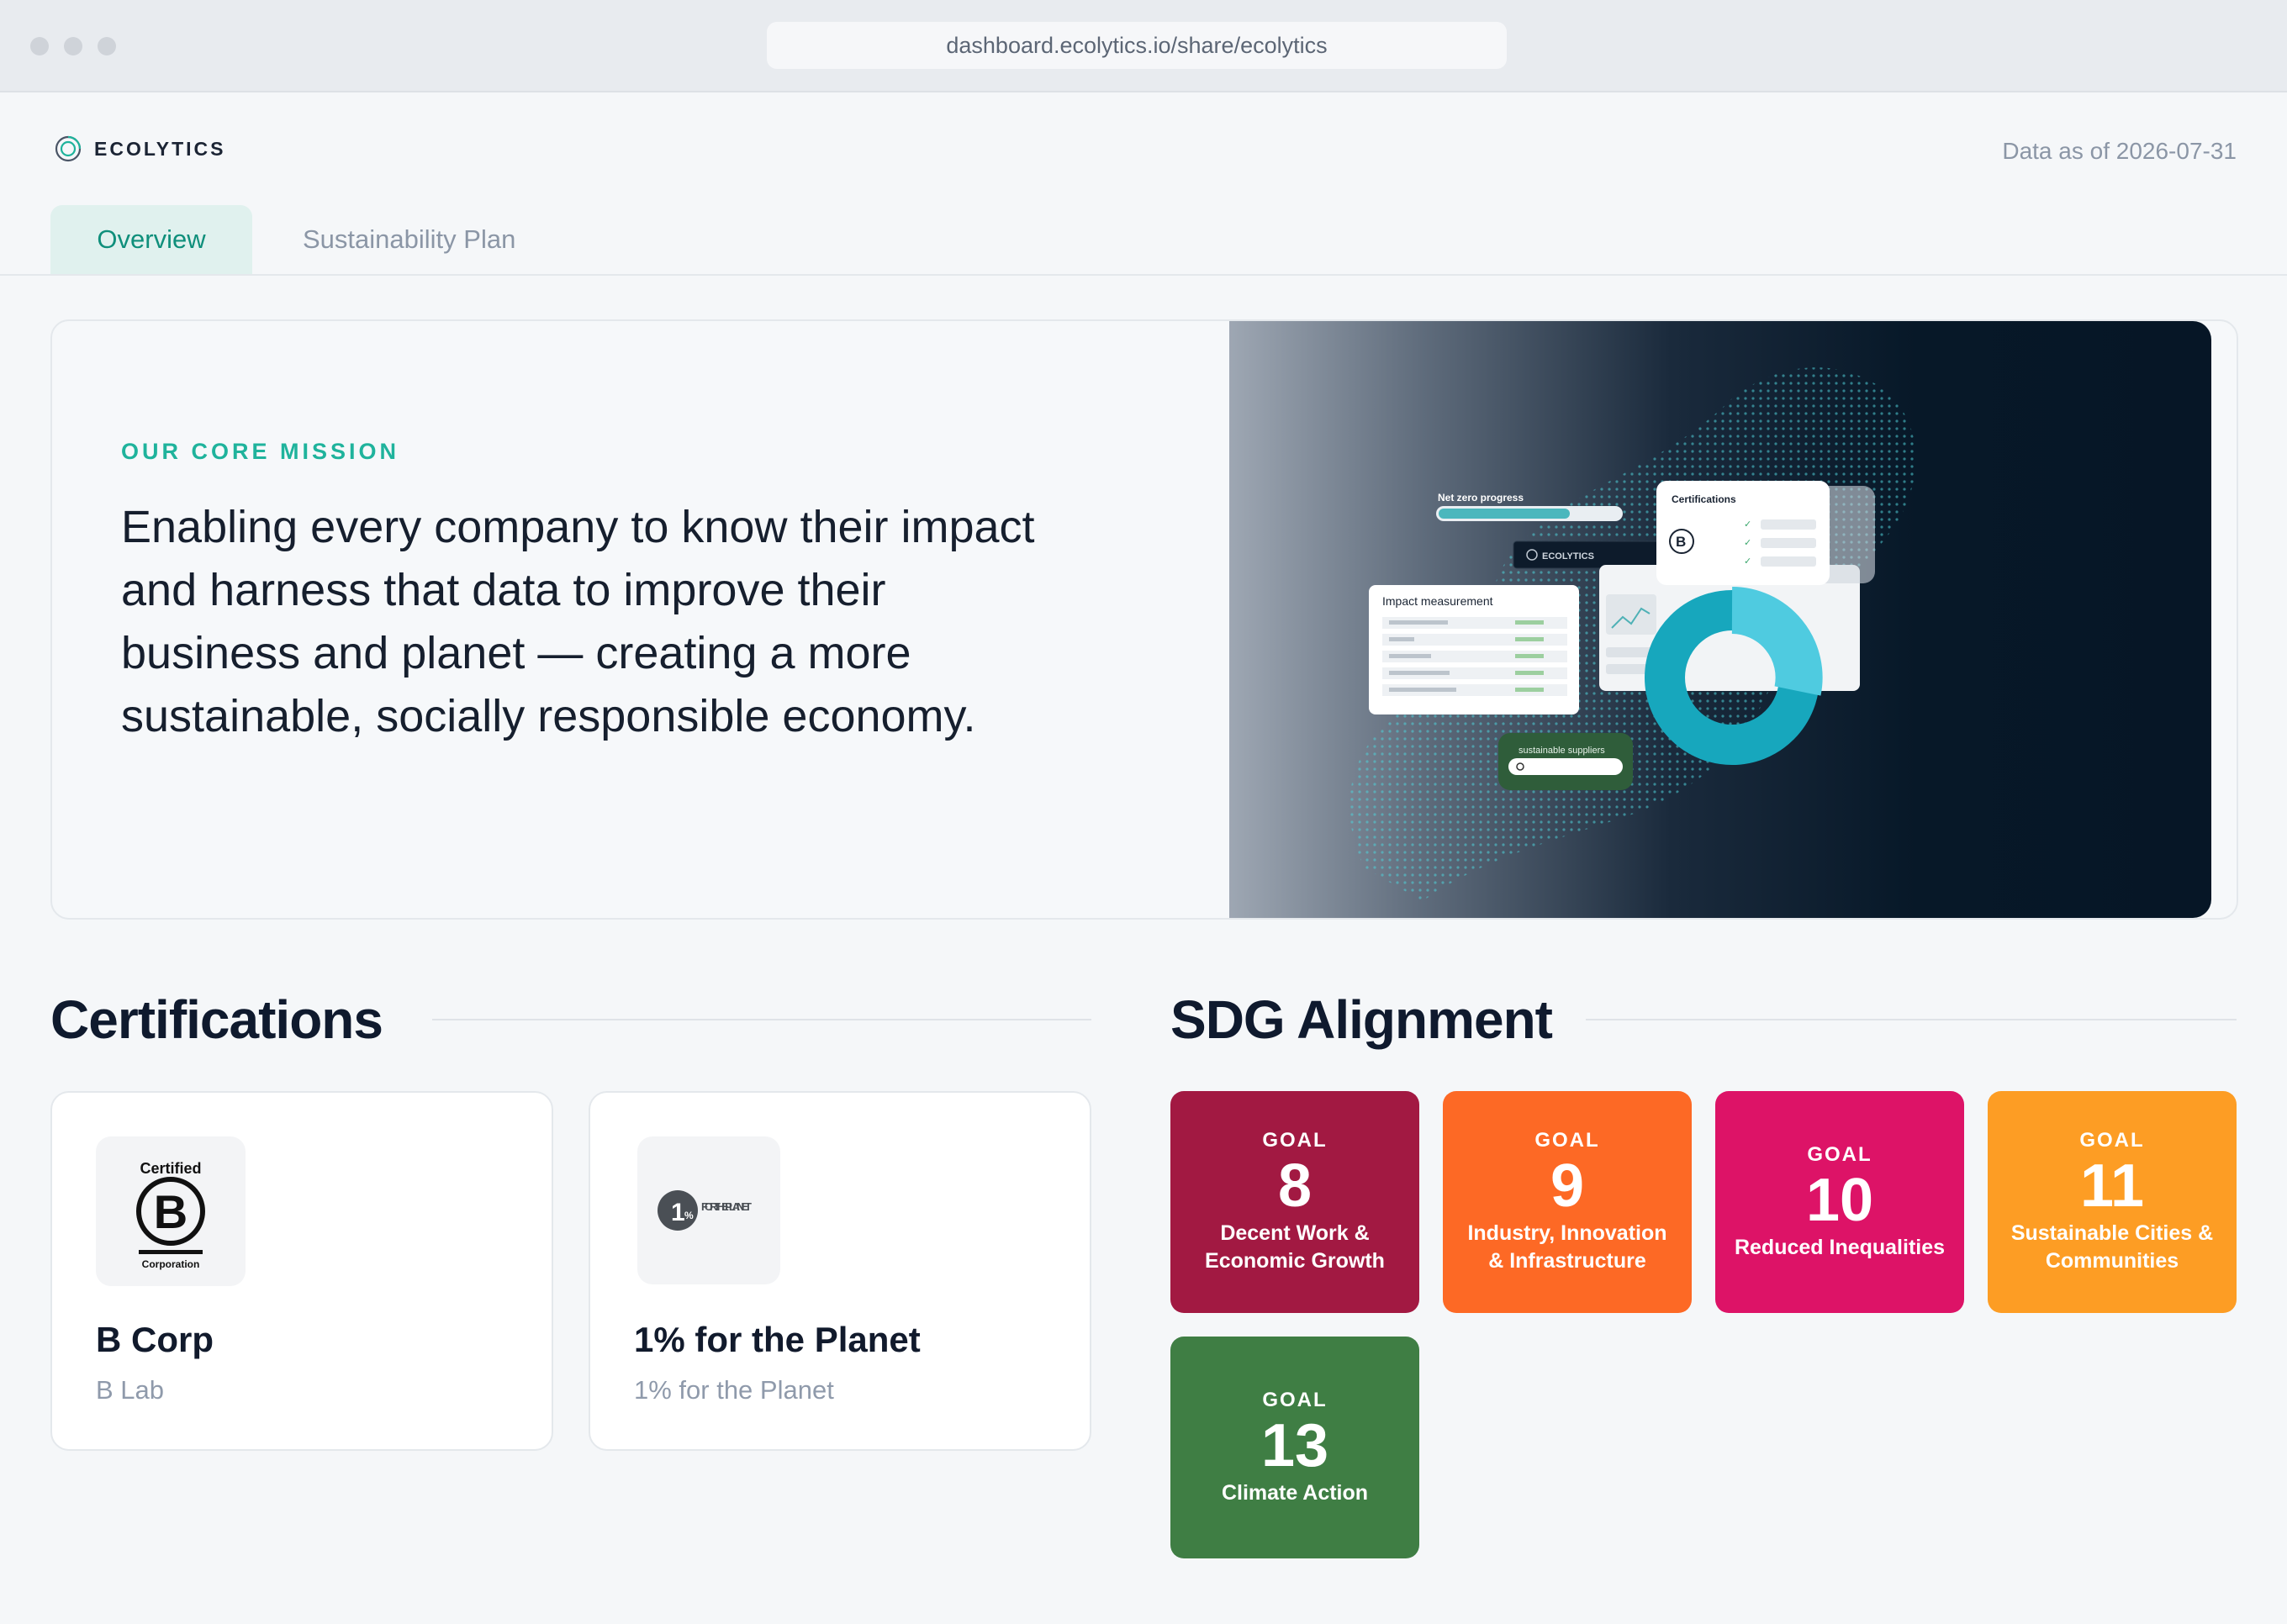 This screenshot has width=2287, height=1624. I want to click on brand-logo: ECOLYTICS, so click(140, 148).